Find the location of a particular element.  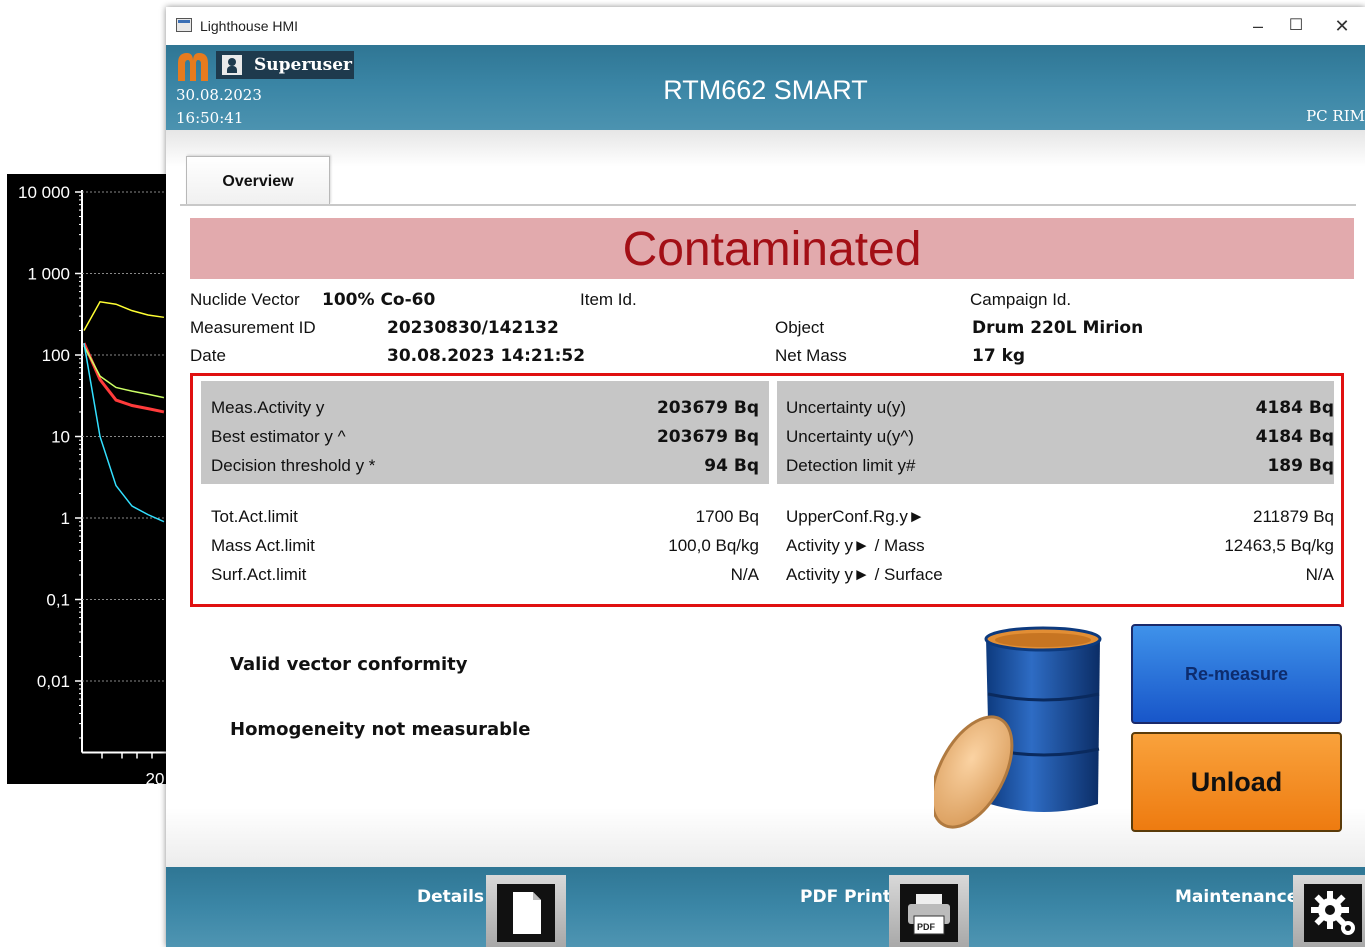

document-icon is located at coordinates (526, 913).